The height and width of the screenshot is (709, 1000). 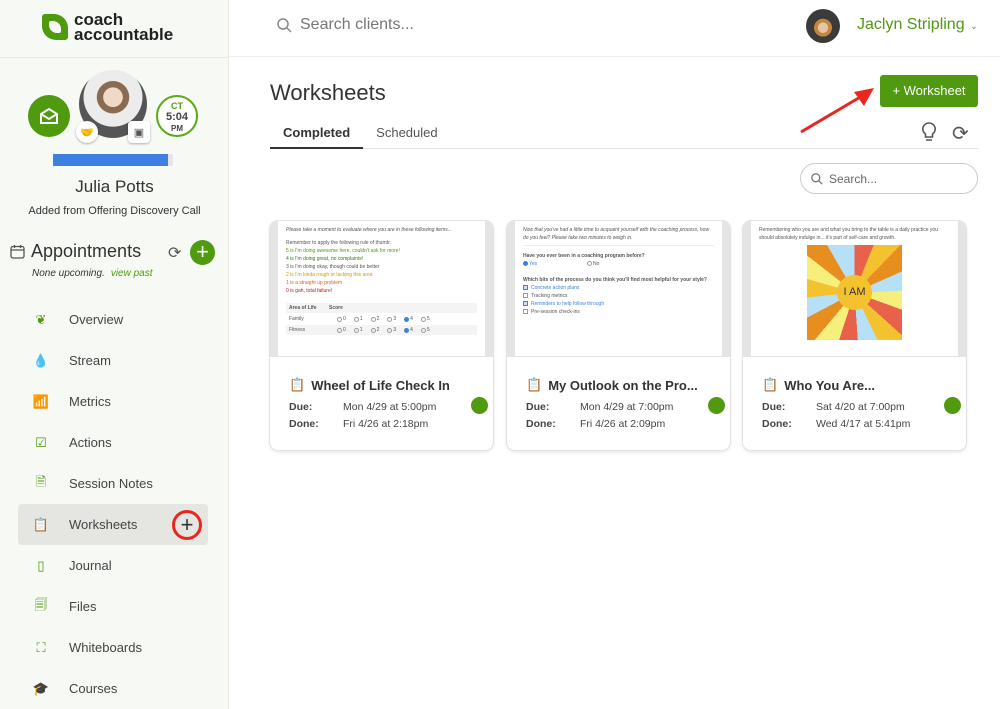 What do you see at coordinates (103, 524) in the screenshot?
I see `sidebar-item-label: Worksheets` at bounding box center [103, 524].